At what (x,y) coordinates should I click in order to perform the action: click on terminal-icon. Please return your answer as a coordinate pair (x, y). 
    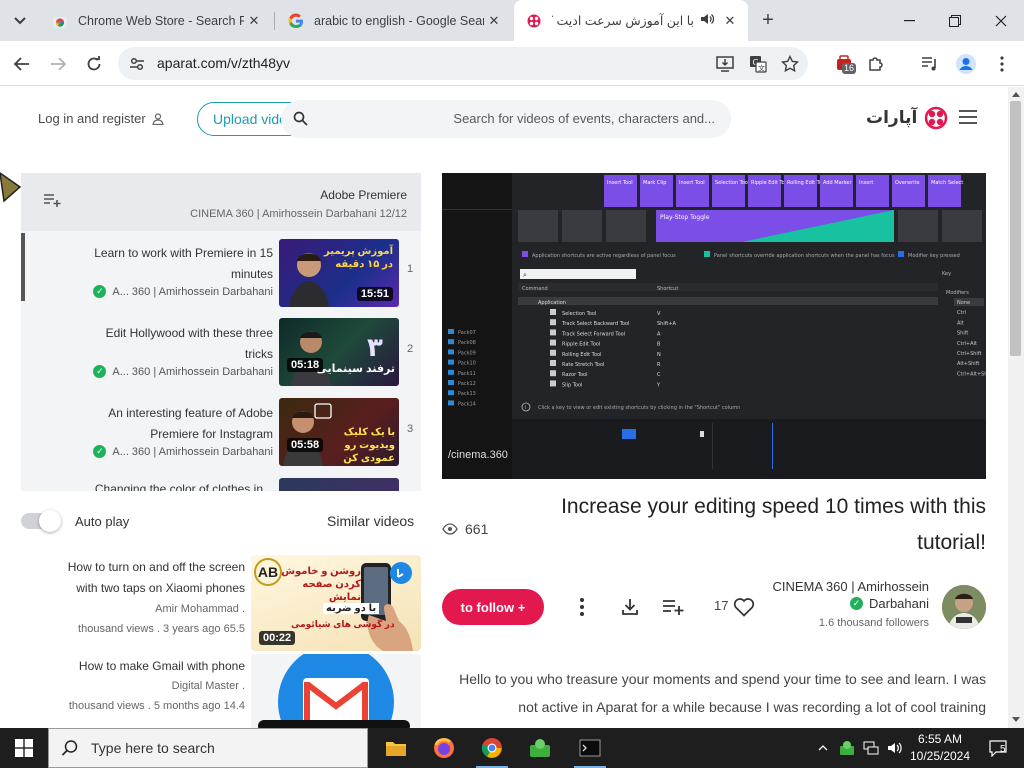
    Looking at the image, I should click on (590, 748).